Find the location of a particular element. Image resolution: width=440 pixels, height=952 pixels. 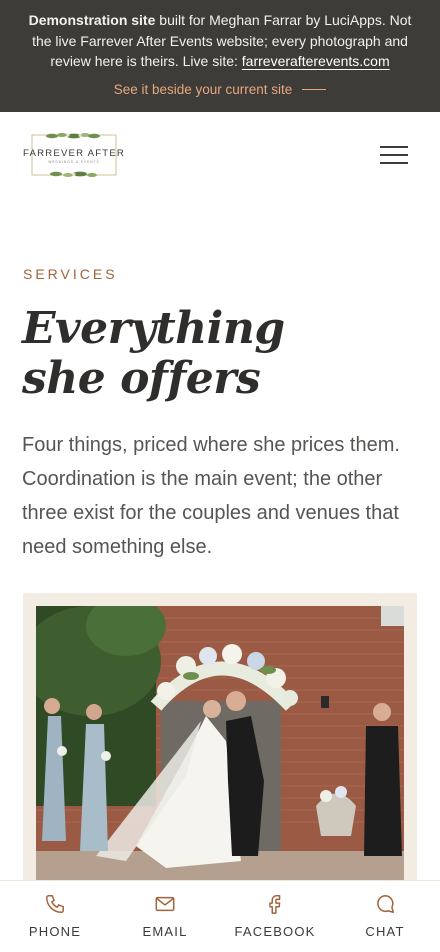

page-title: Everything she offers is located at coordinates (153, 354).